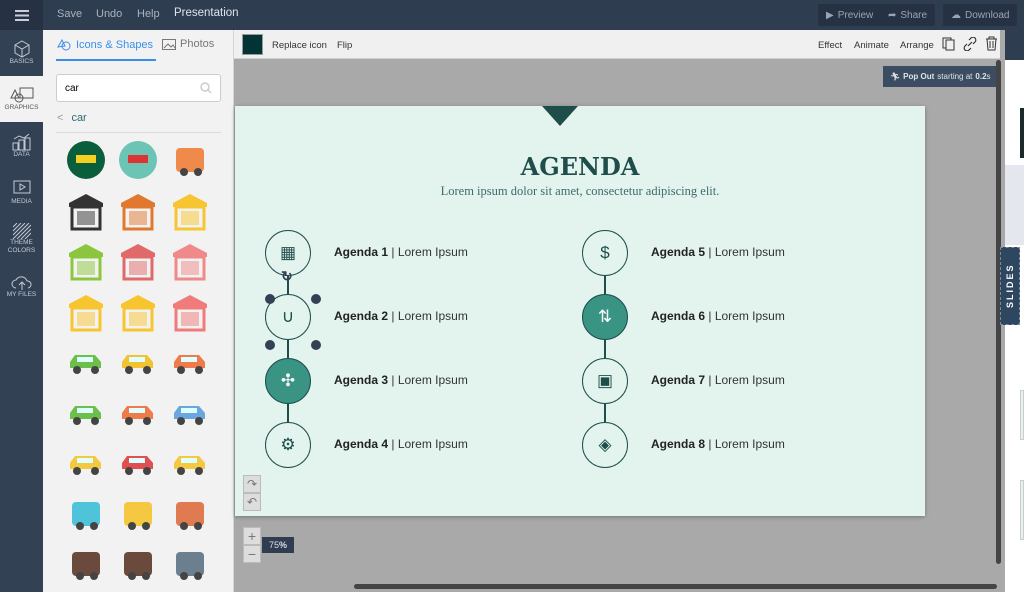 Image resolution: width=1024 pixels, height=592 pixels. What do you see at coordinates (21, 193) in the screenshot?
I see `rail-media: MEDIA` at bounding box center [21, 193].